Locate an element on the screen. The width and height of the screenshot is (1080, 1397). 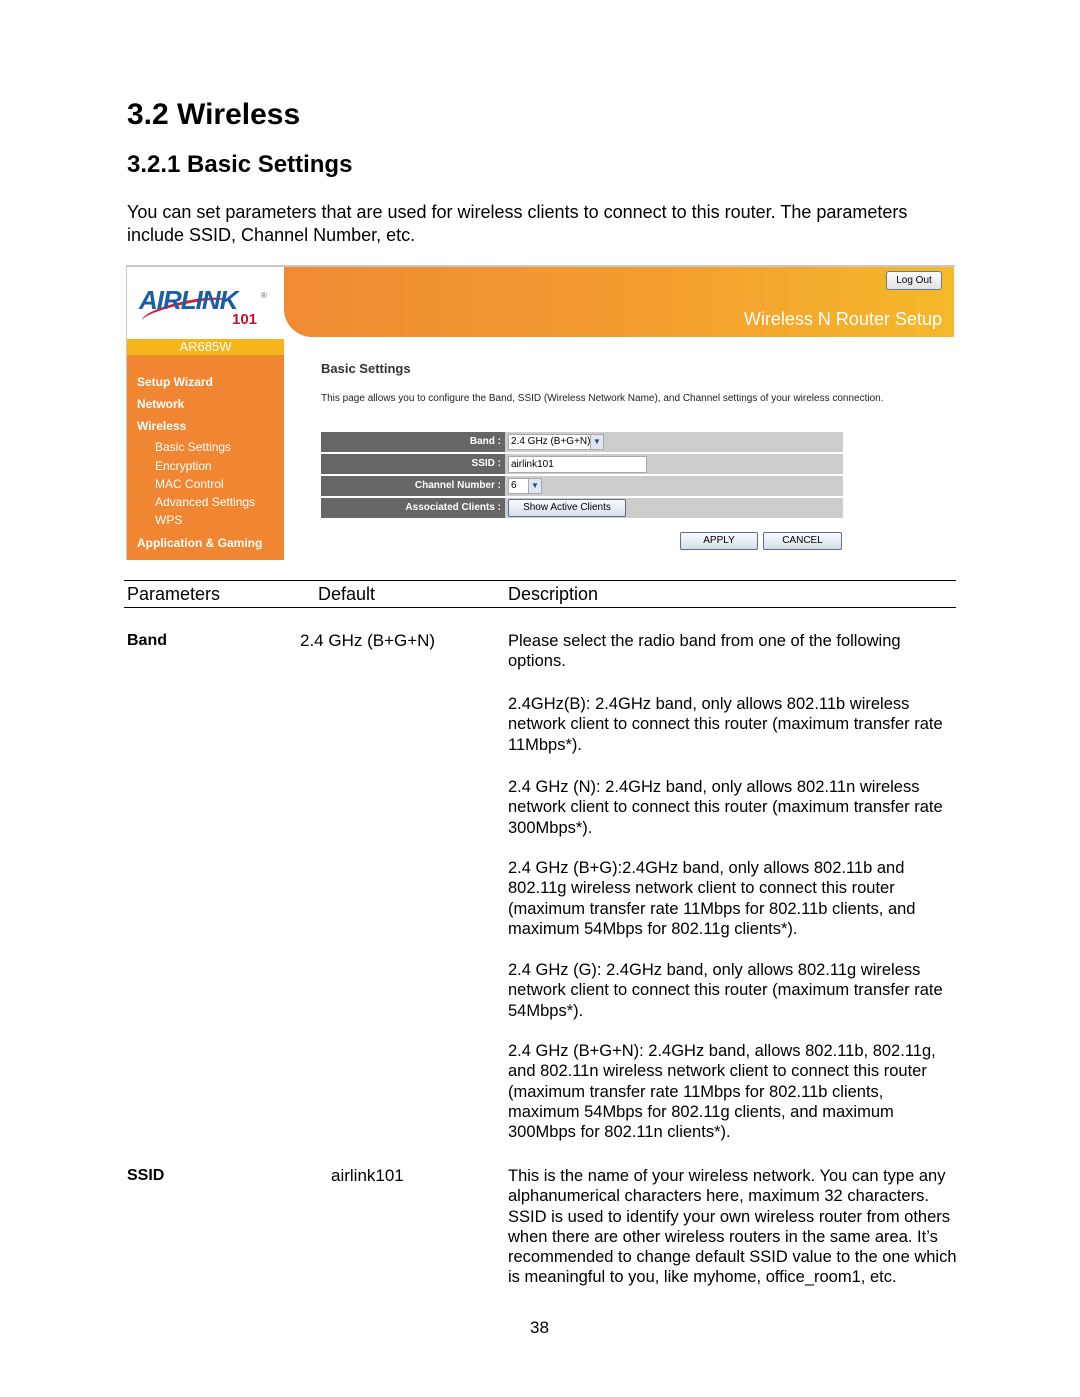
section-title: 3.2 Wireless is located at coordinates (214, 114).